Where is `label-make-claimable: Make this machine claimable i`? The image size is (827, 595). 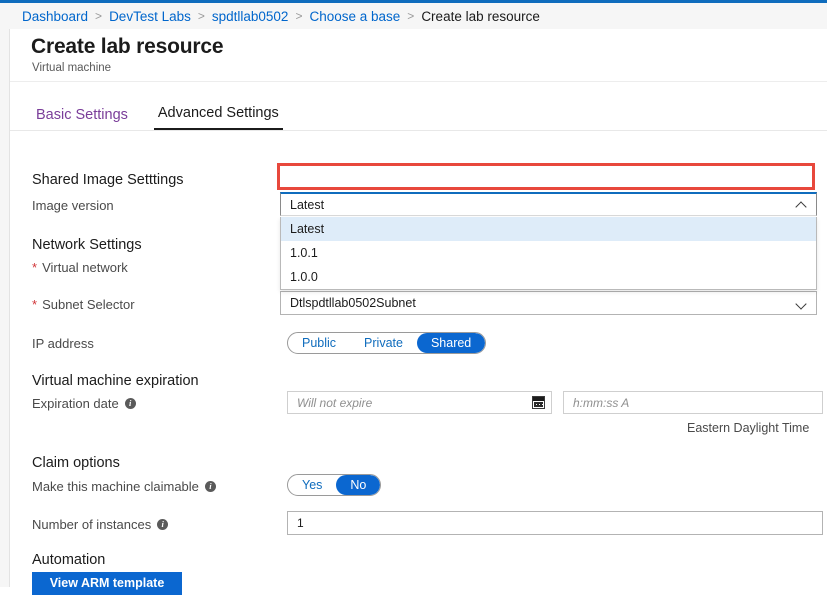
label-make-claimable: Make this machine claimable i is located at coordinates (124, 486).